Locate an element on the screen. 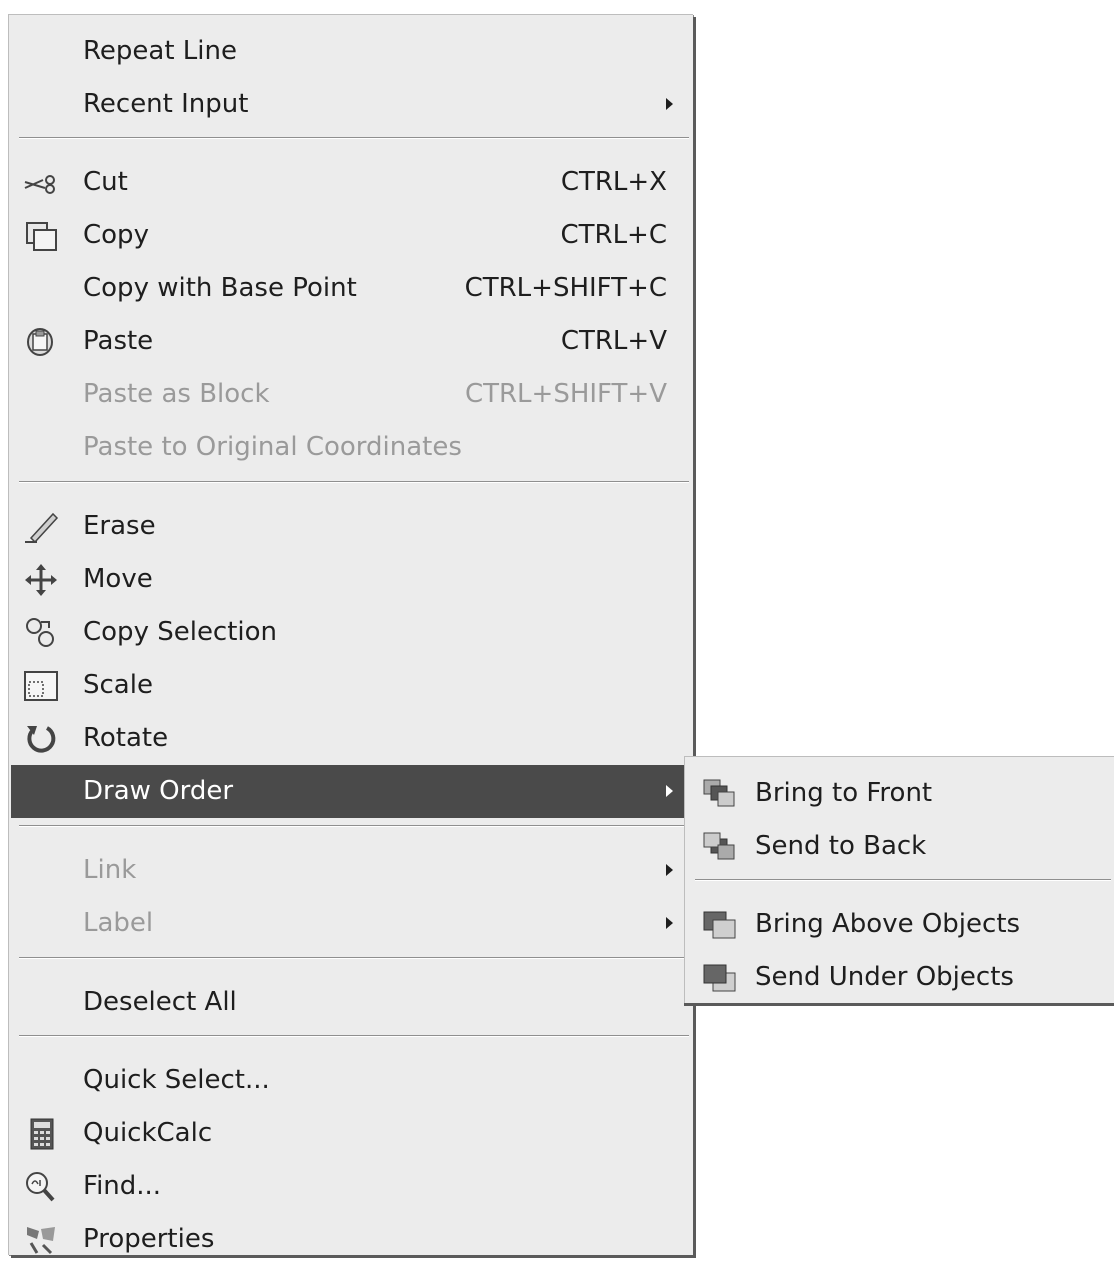  menu-item-quickcalc: QuickCalc is located at coordinates (351, 1133).